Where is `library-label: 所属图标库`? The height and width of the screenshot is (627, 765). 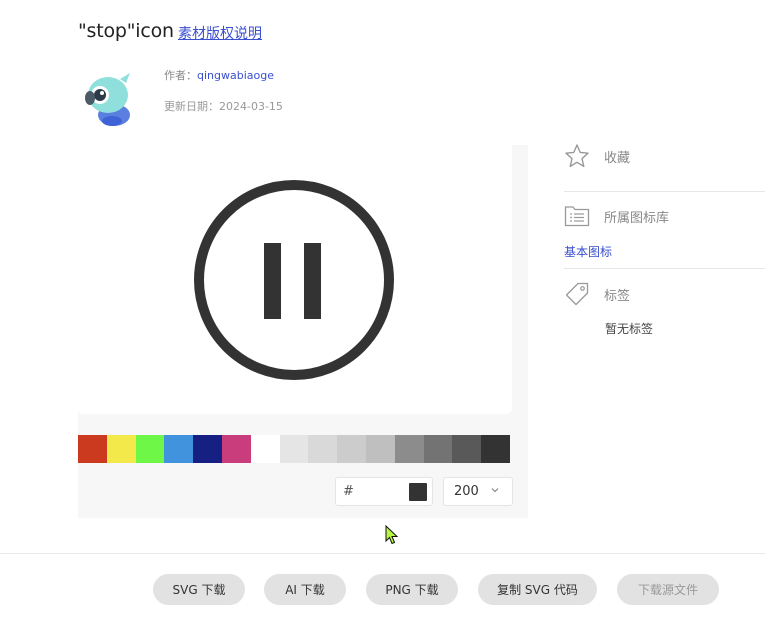 library-label: 所属图标库 is located at coordinates (637, 218).